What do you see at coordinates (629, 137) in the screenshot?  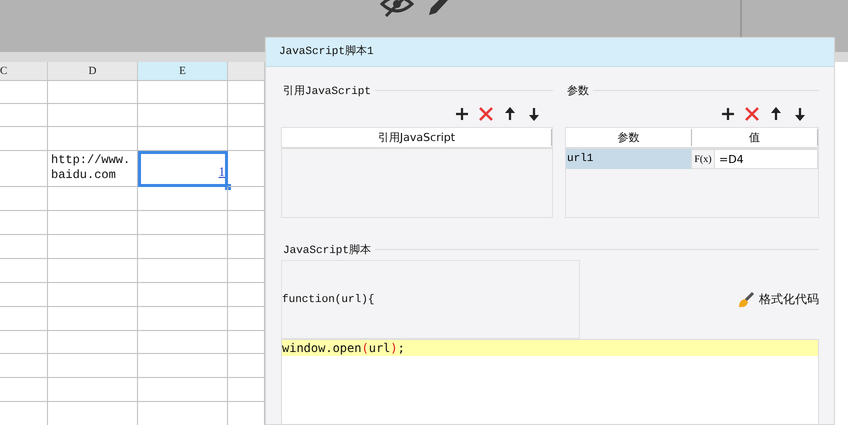 I see `column-header: 参数` at bounding box center [629, 137].